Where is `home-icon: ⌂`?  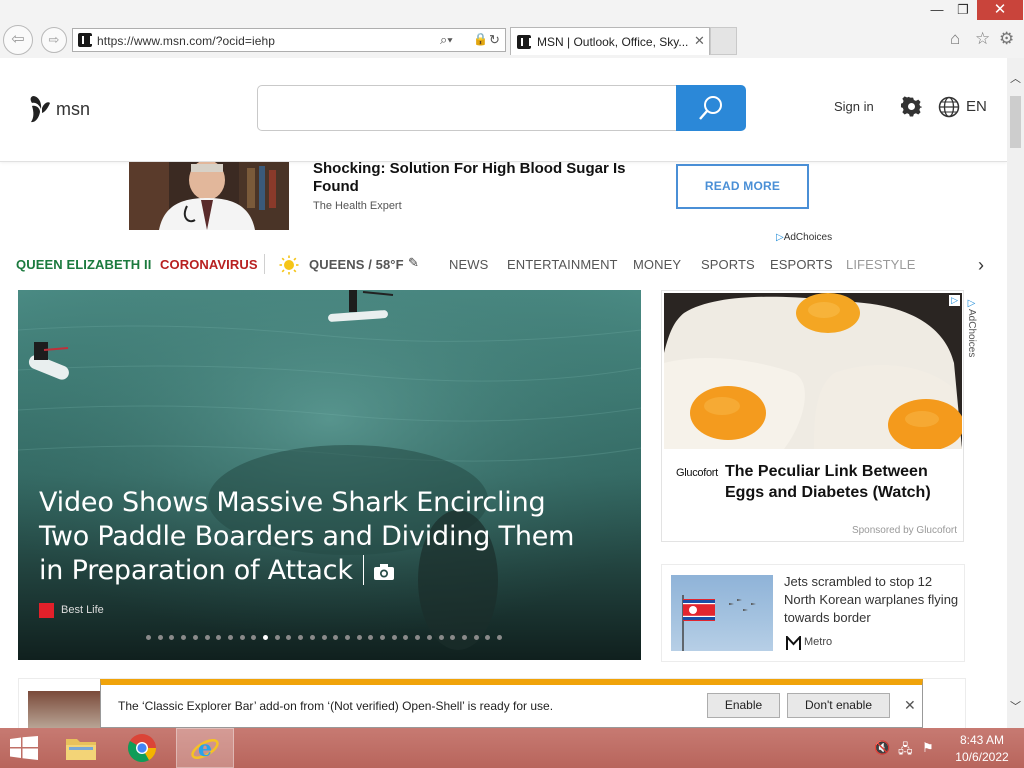
home-icon: ⌂ is located at coordinates (955, 39).